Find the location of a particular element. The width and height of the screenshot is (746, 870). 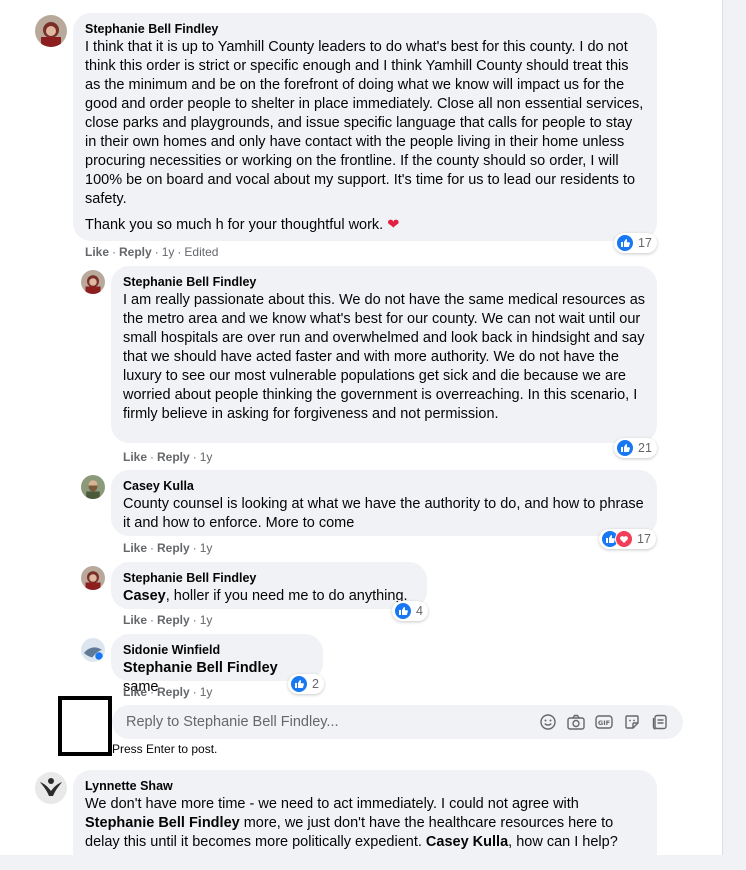

avatar-sidonie is located at coordinates (93, 650).